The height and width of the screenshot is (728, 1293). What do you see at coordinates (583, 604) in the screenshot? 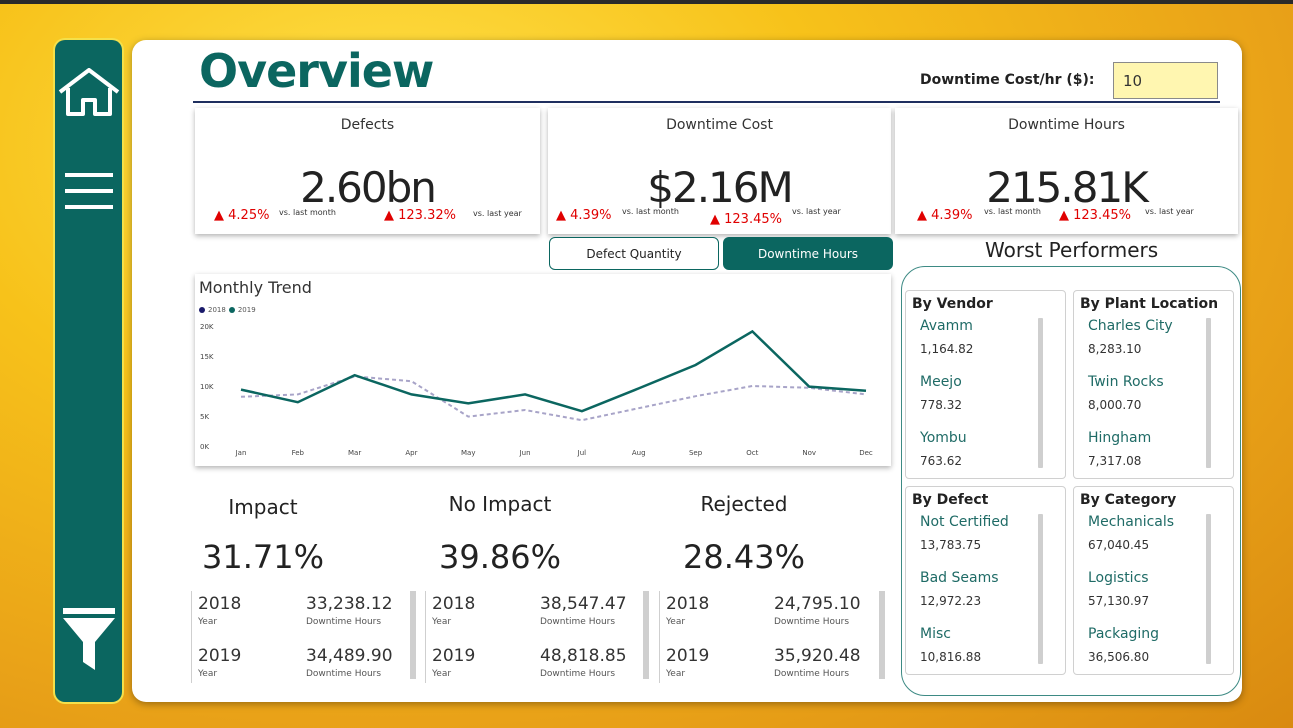
I see `downtime-hours-value: 38,547.47` at bounding box center [583, 604].